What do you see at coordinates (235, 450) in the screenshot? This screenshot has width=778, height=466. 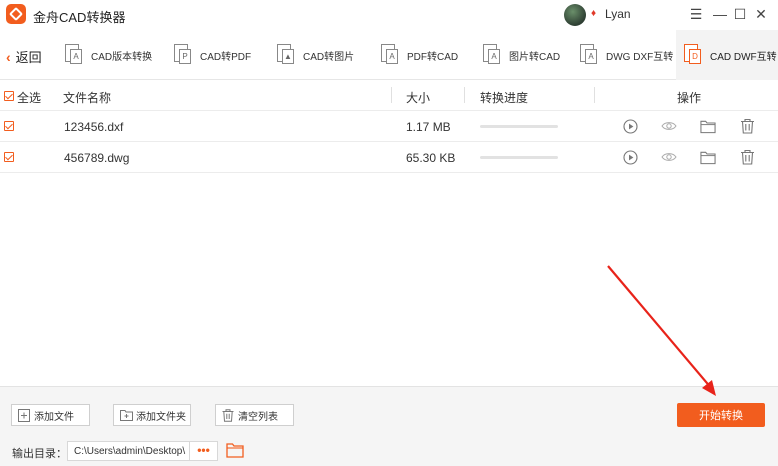 I see `open-folder-icon` at bounding box center [235, 450].